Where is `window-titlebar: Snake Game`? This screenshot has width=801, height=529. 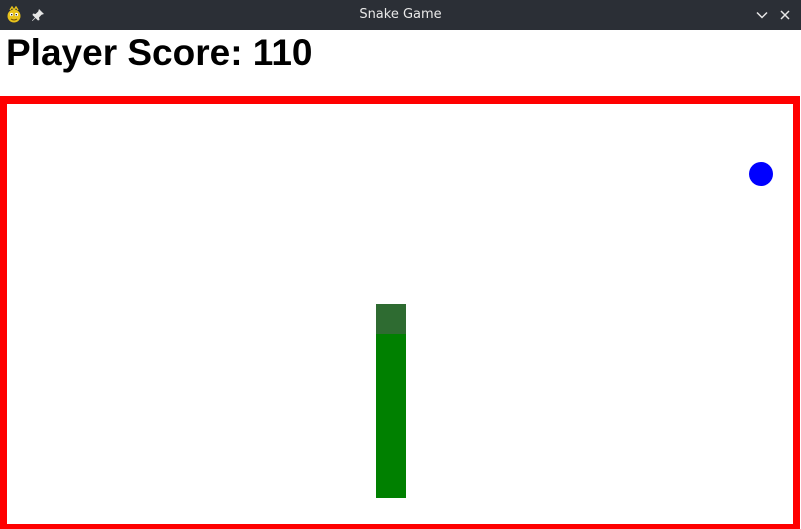 window-titlebar: Snake Game is located at coordinates (400, 15).